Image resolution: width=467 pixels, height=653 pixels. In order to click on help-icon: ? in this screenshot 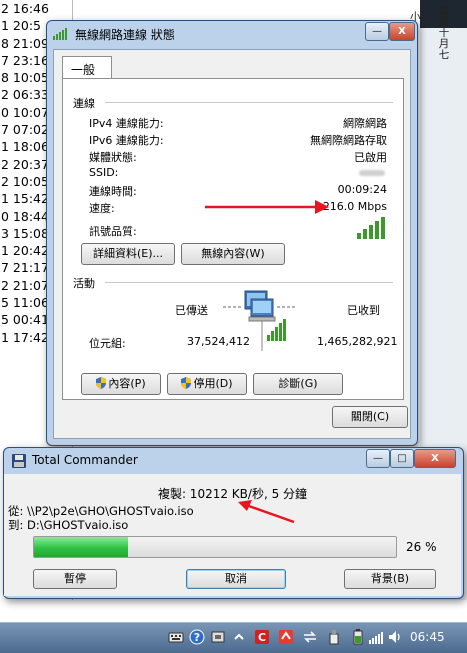, I will do `click(197, 637)`.